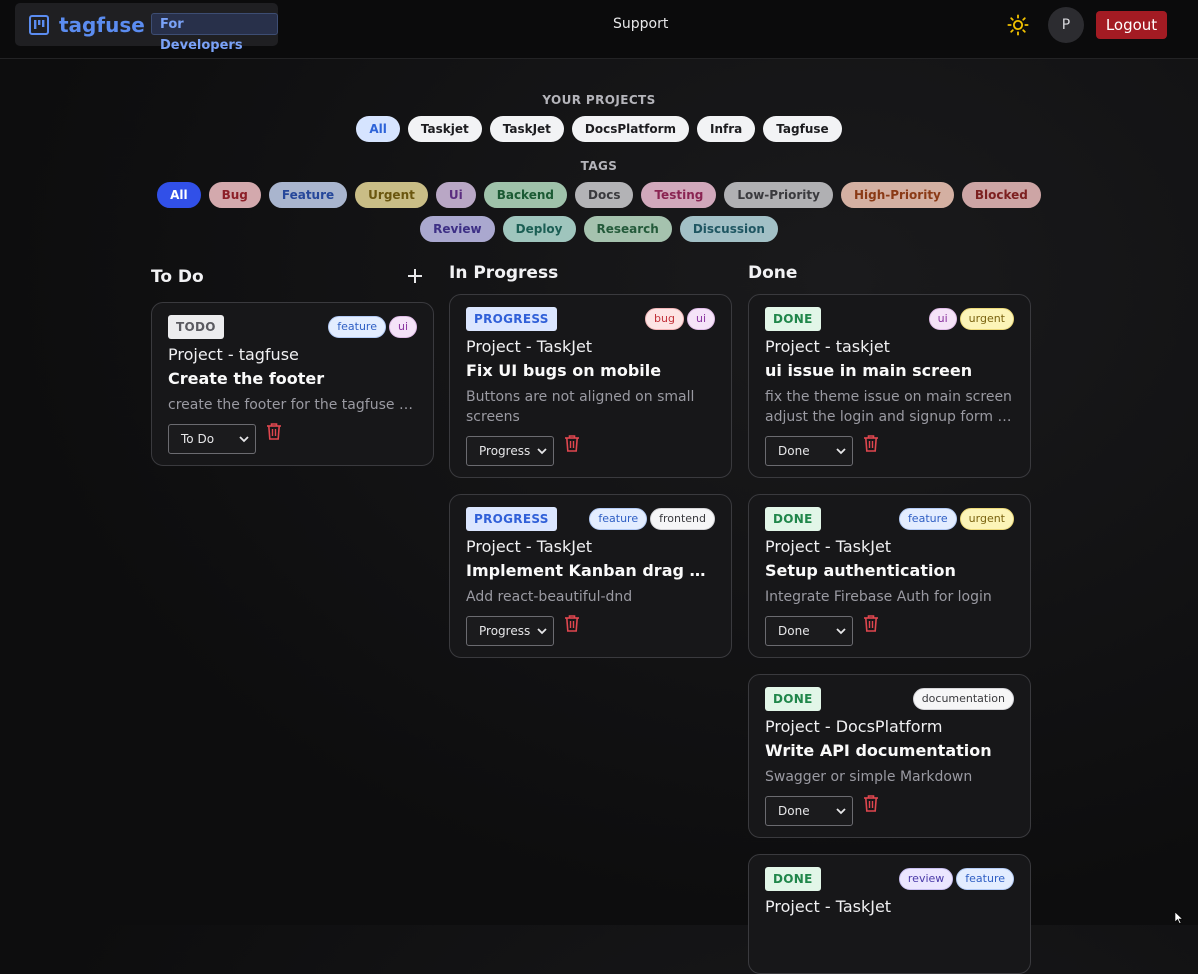 The width and height of the screenshot is (1198, 974). What do you see at coordinates (726, 129) in the screenshot?
I see `project-chip: Infra` at bounding box center [726, 129].